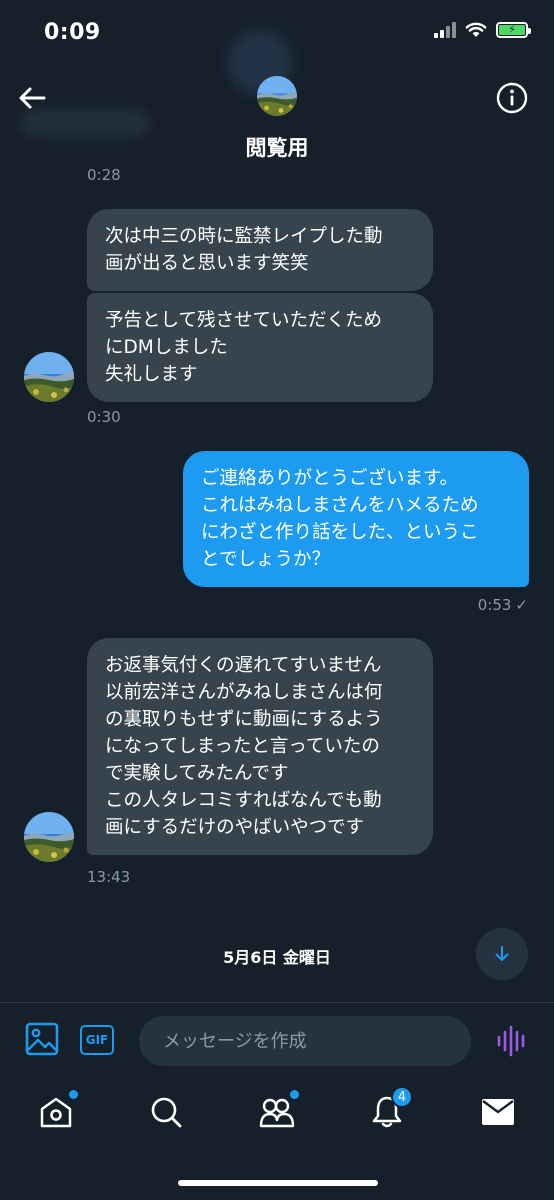  Describe the element at coordinates (402, 1097) in the screenshot. I see `notifications-badge: 4` at that location.